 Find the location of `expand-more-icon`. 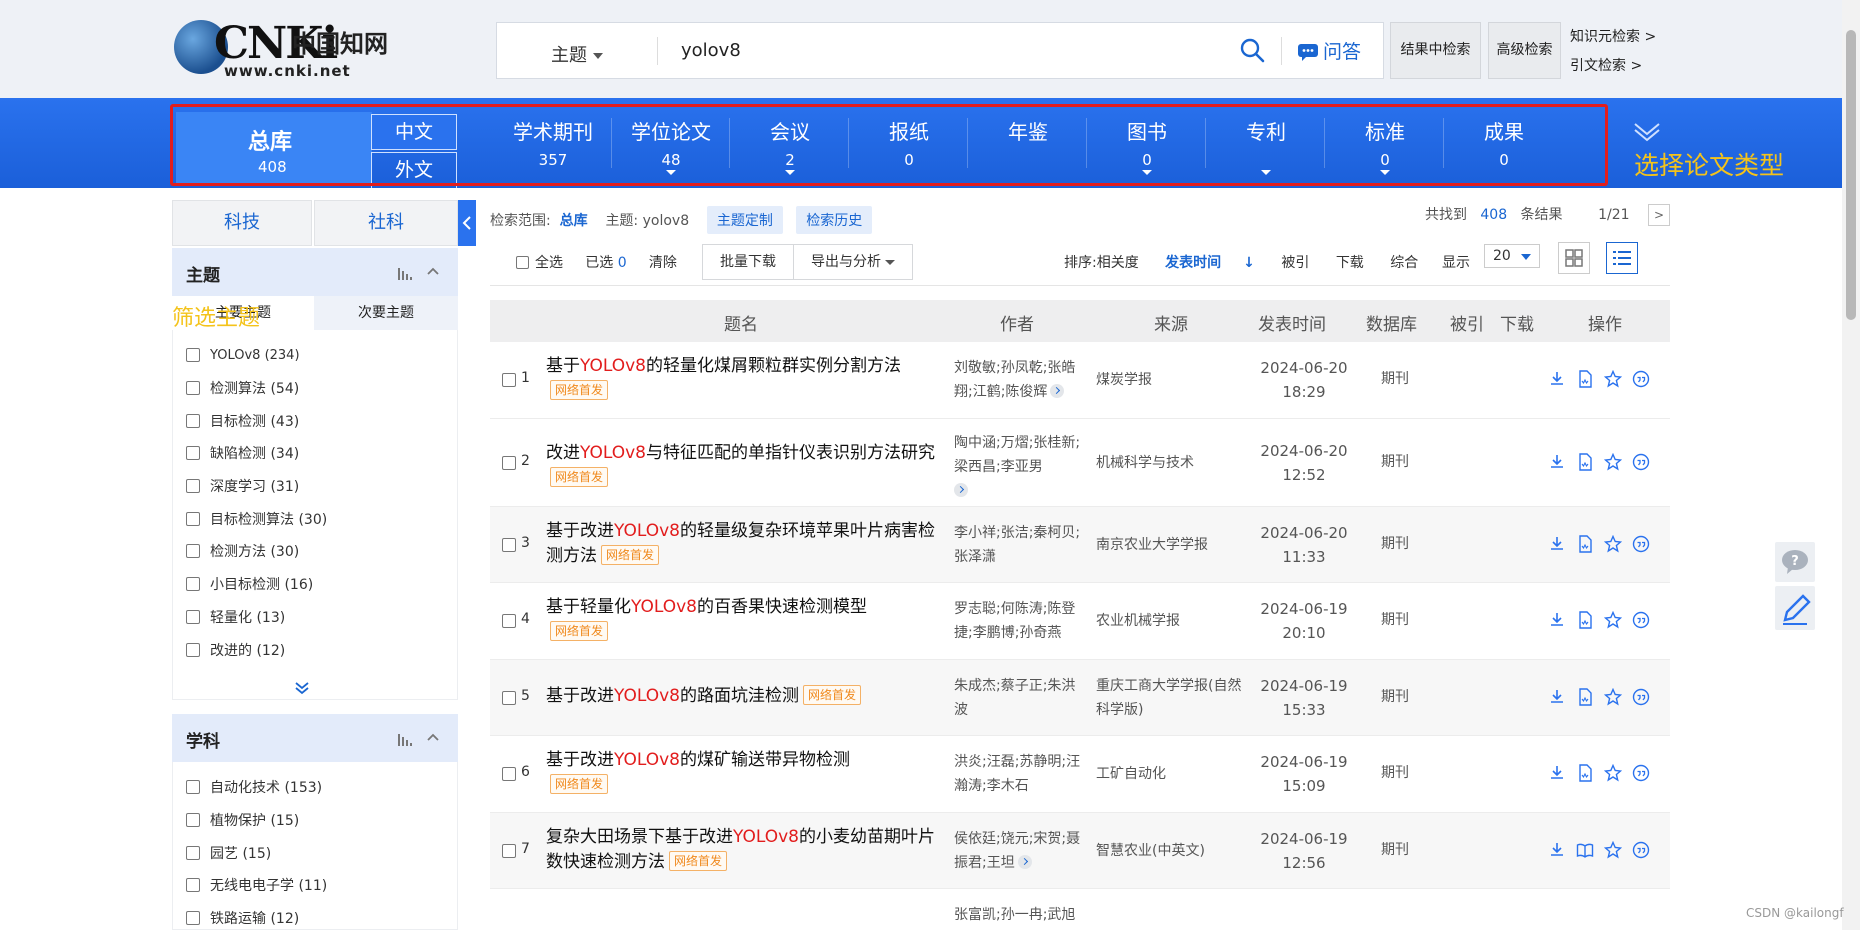

expand-more-icon is located at coordinates (302, 688).